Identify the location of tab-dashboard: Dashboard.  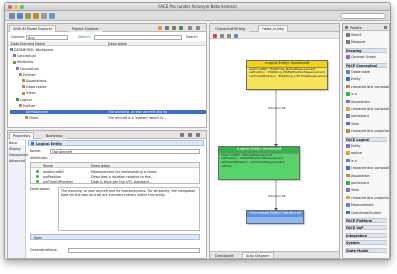
(224, 255).